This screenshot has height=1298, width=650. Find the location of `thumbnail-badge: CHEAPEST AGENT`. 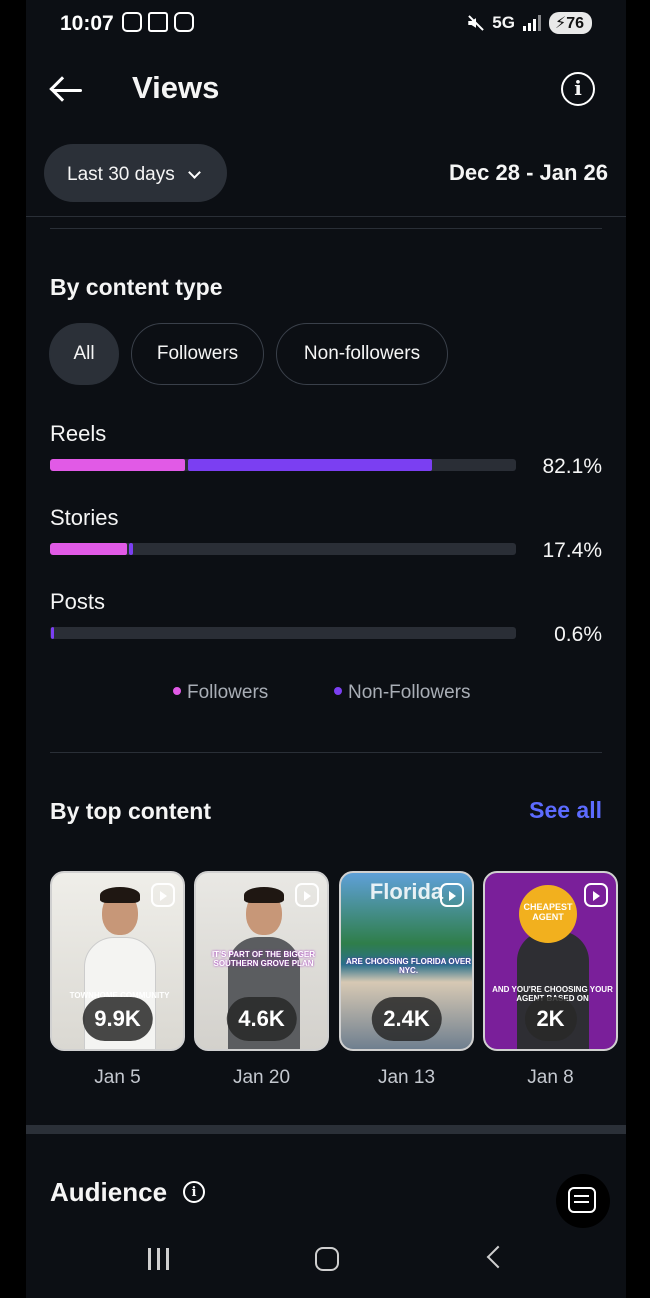

thumbnail-badge: CHEAPEST AGENT is located at coordinates (548, 914).